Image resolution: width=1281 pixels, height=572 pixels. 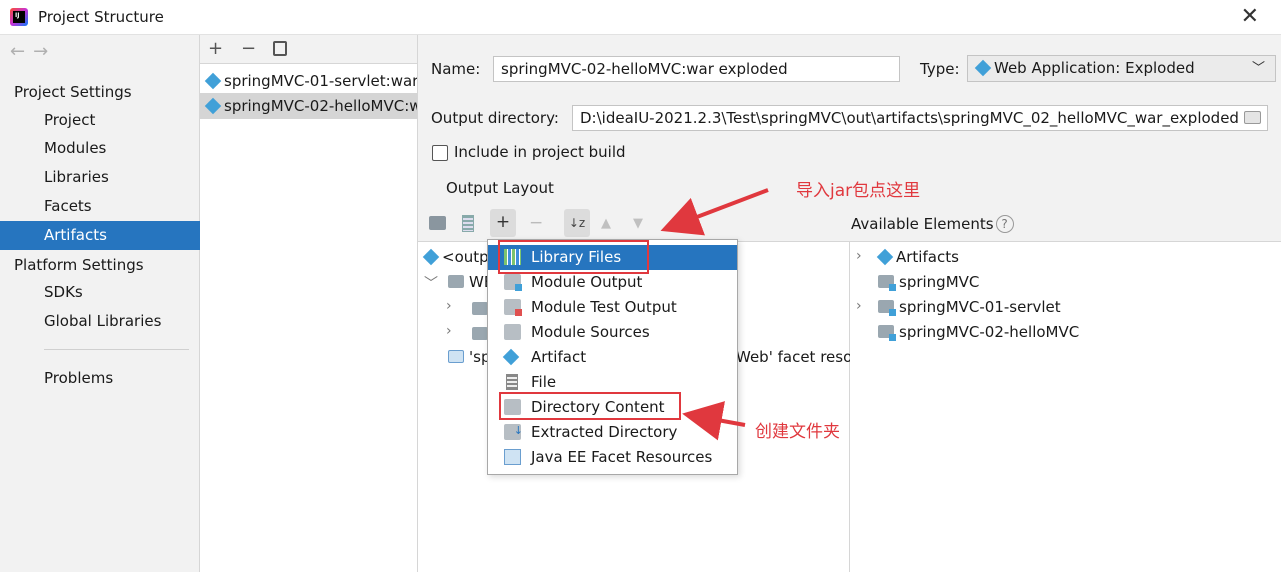 I want to click on sort-icon: ↓z, so click(x=577, y=223).